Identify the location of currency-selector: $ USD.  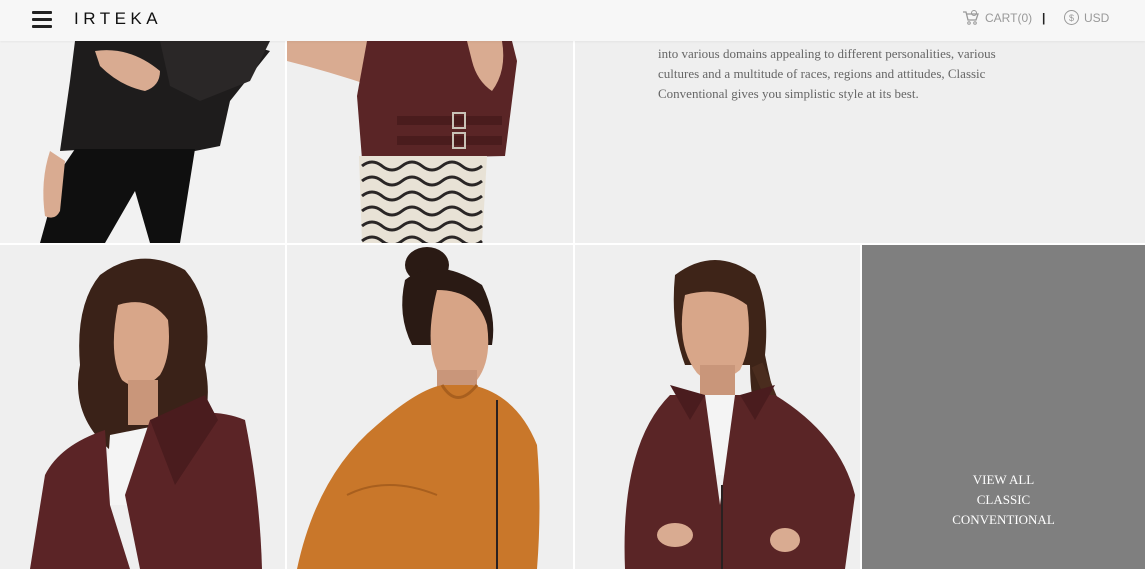
(1086, 17).